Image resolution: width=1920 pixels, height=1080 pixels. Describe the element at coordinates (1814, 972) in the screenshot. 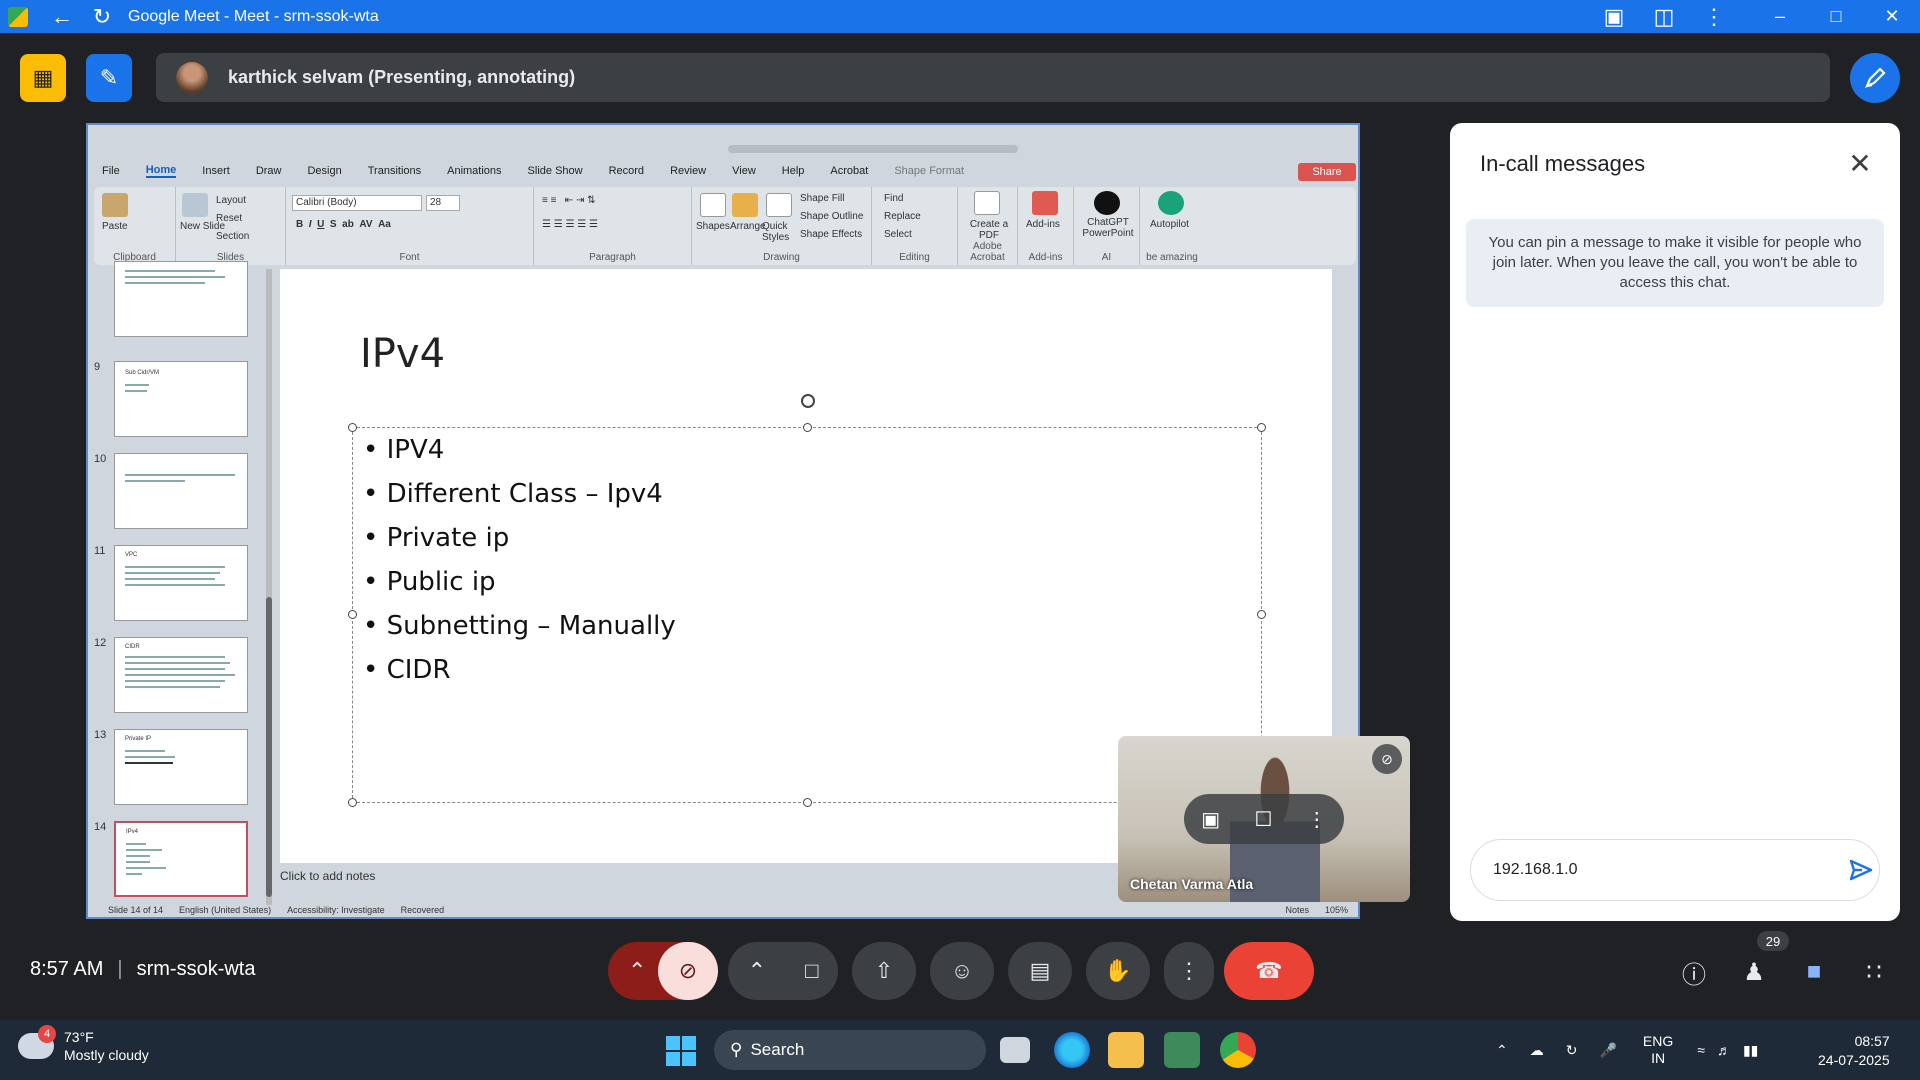

I see `chat-icon: ■` at that location.